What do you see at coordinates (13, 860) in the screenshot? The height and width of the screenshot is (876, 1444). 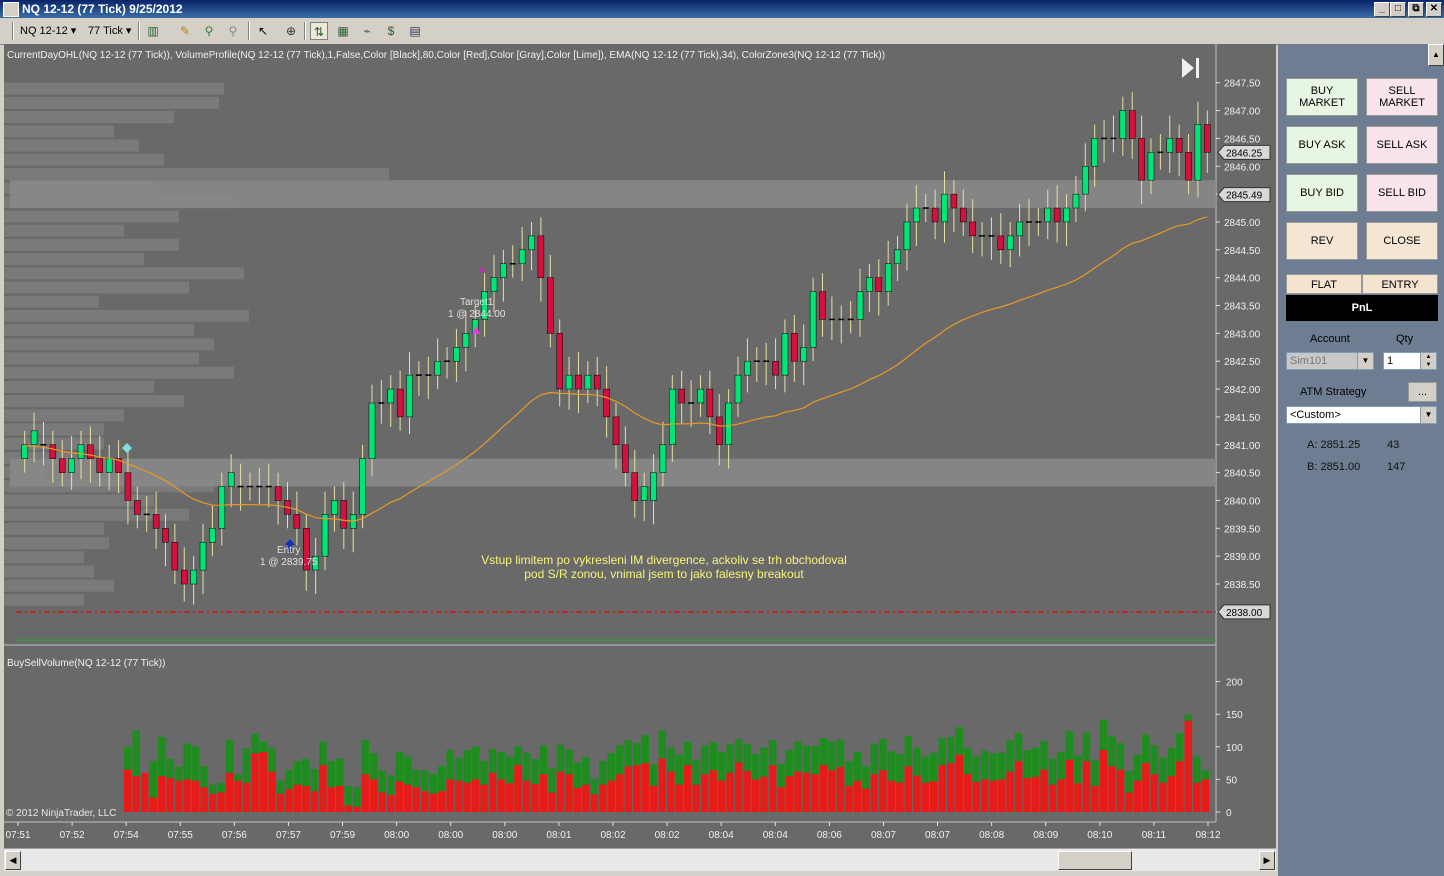 I see `scroll-left-icon: ◀` at bounding box center [13, 860].